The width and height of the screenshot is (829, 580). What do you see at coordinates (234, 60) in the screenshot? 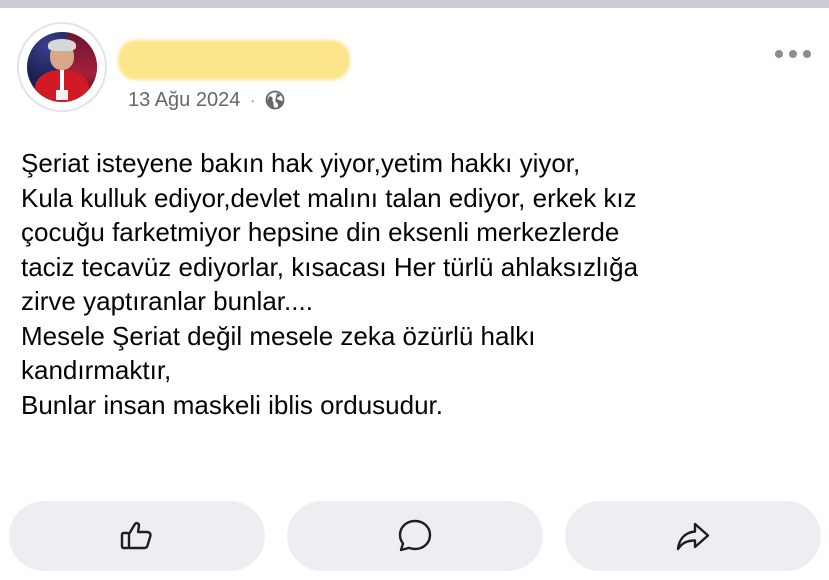
I see `author-name-redacted` at bounding box center [234, 60].